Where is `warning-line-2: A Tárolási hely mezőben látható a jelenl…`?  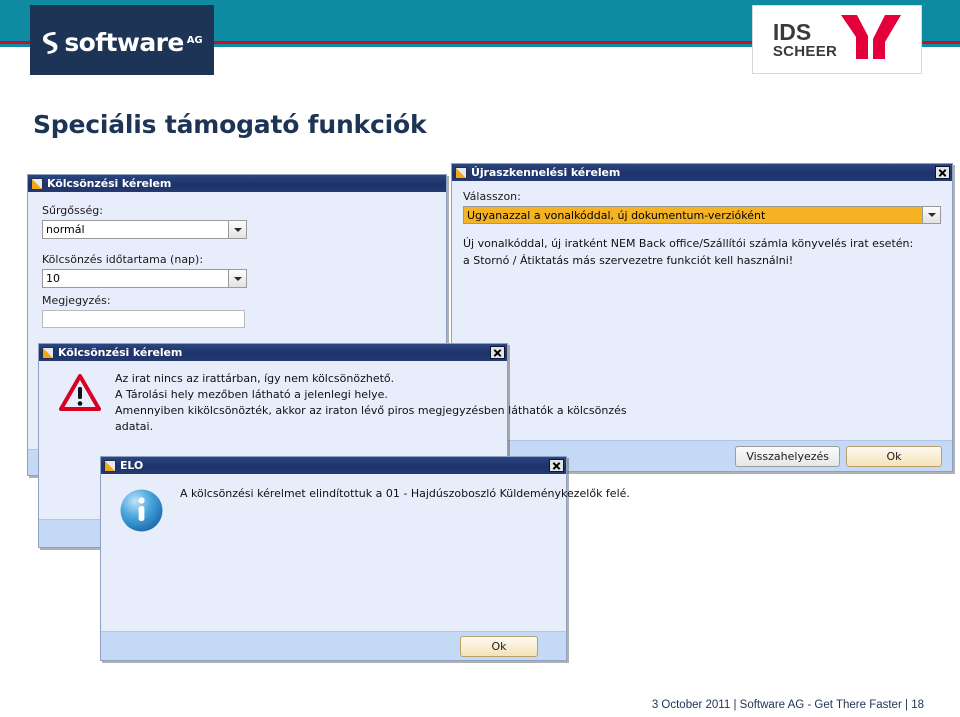
warning-line-2: A Tárolási hely mezőben látható a jelenl… is located at coordinates (251, 394).